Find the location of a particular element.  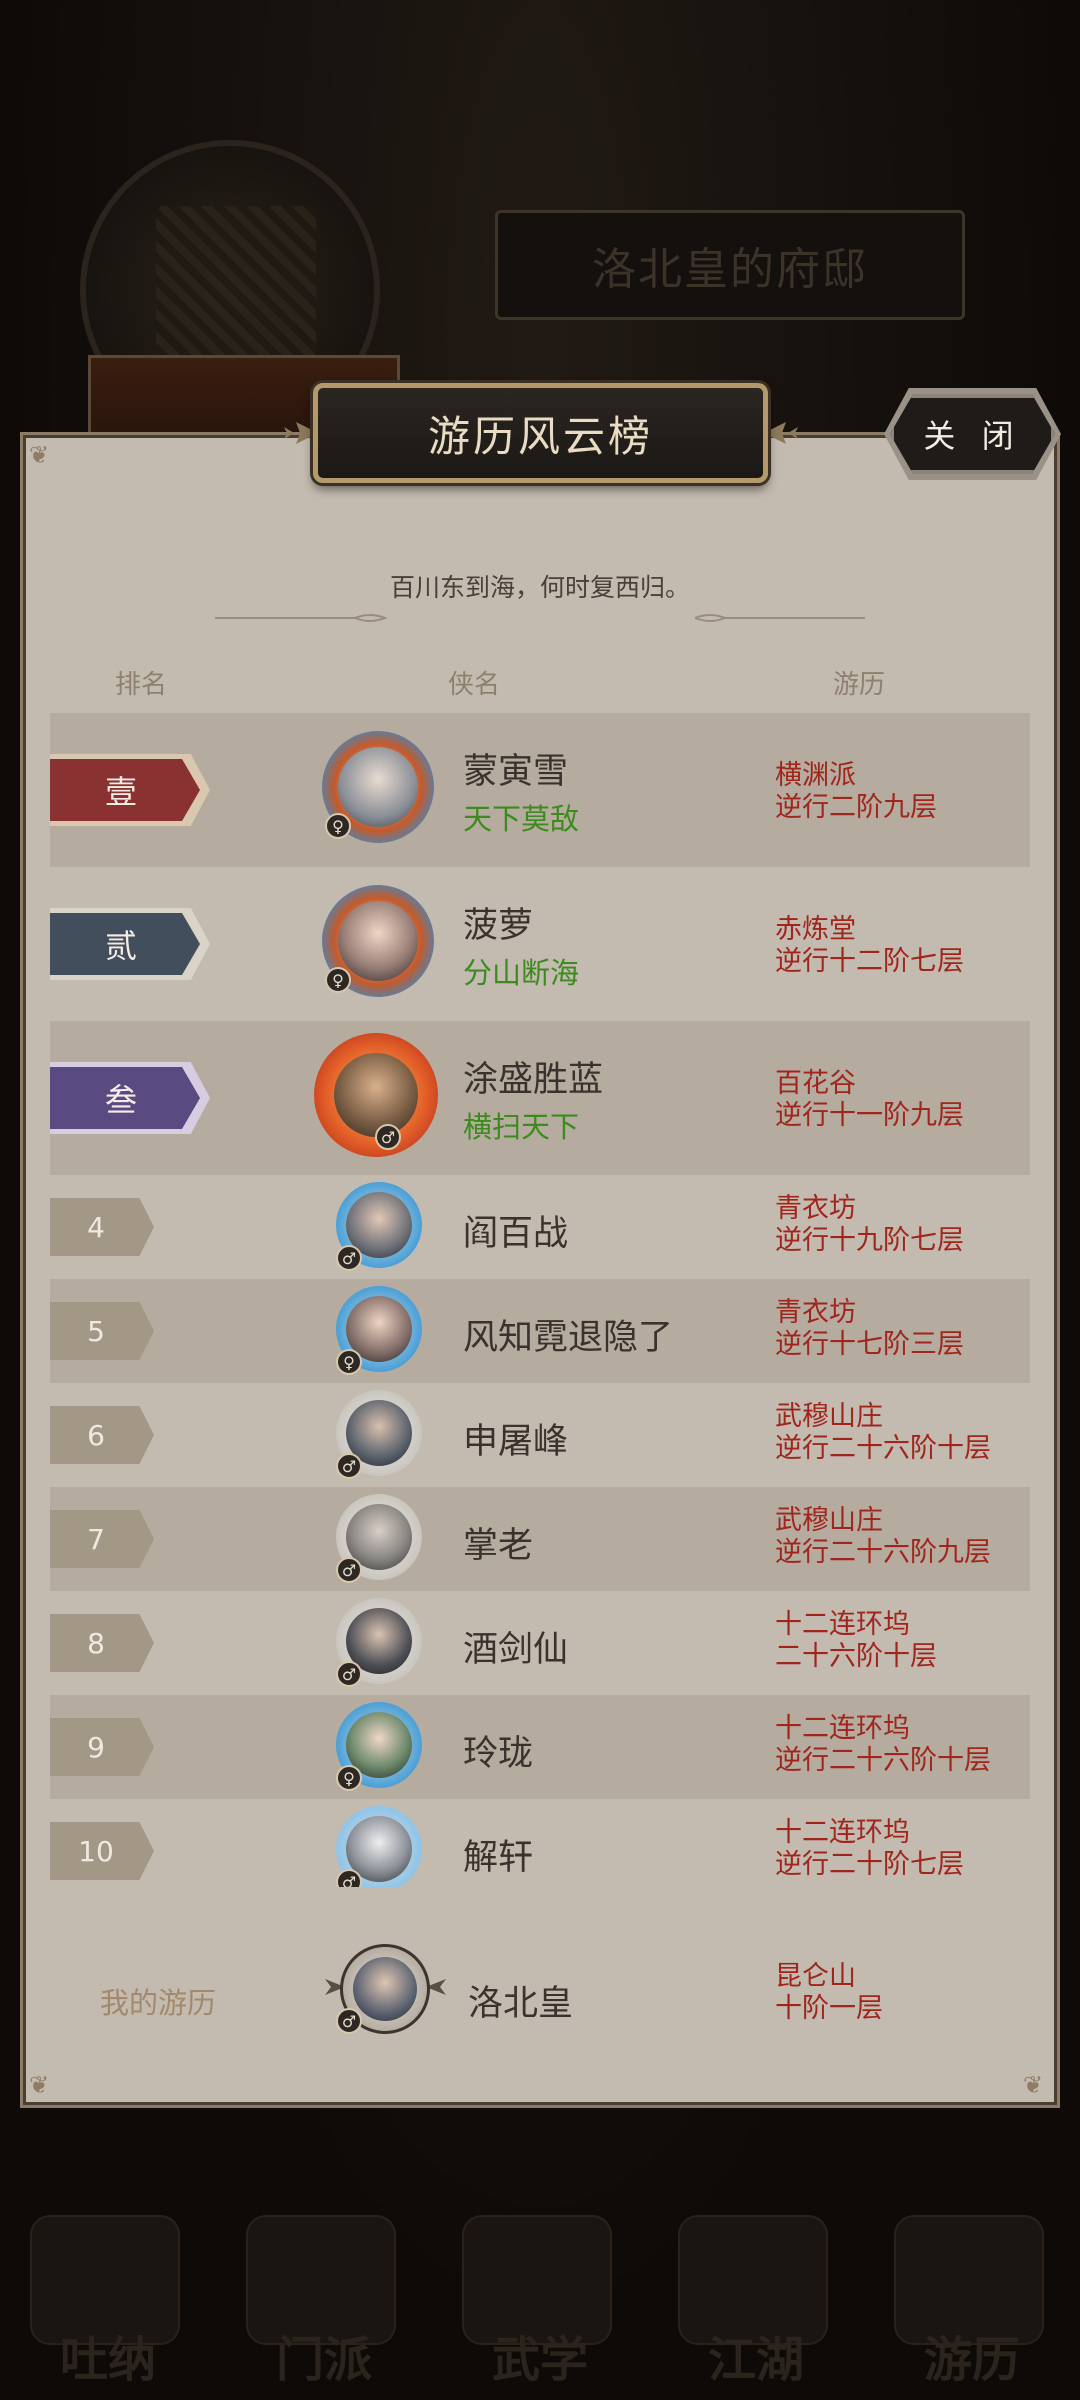

subtitle-deco-right-icon is located at coordinates (779, 618).